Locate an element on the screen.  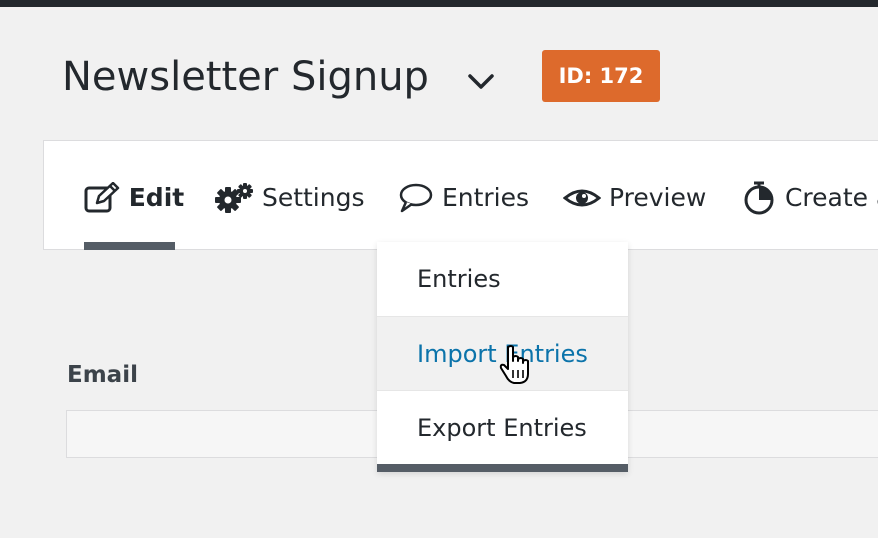
tab-label: Entries is located at coordinates (485, 197).